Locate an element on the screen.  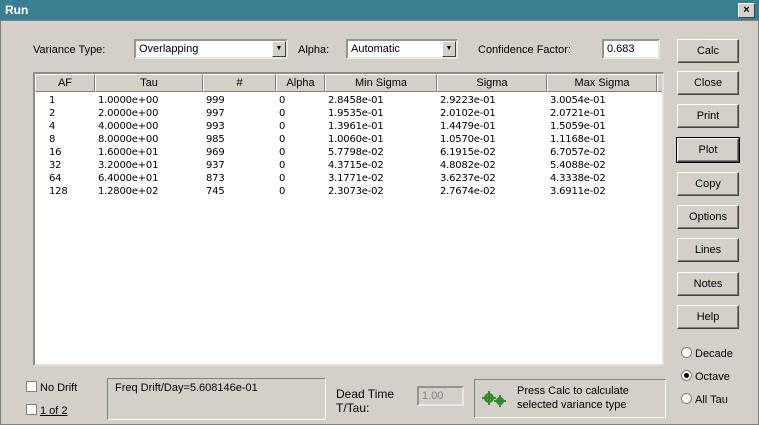
dead-time-input: 1.00 is located at coordinates (440, 396).